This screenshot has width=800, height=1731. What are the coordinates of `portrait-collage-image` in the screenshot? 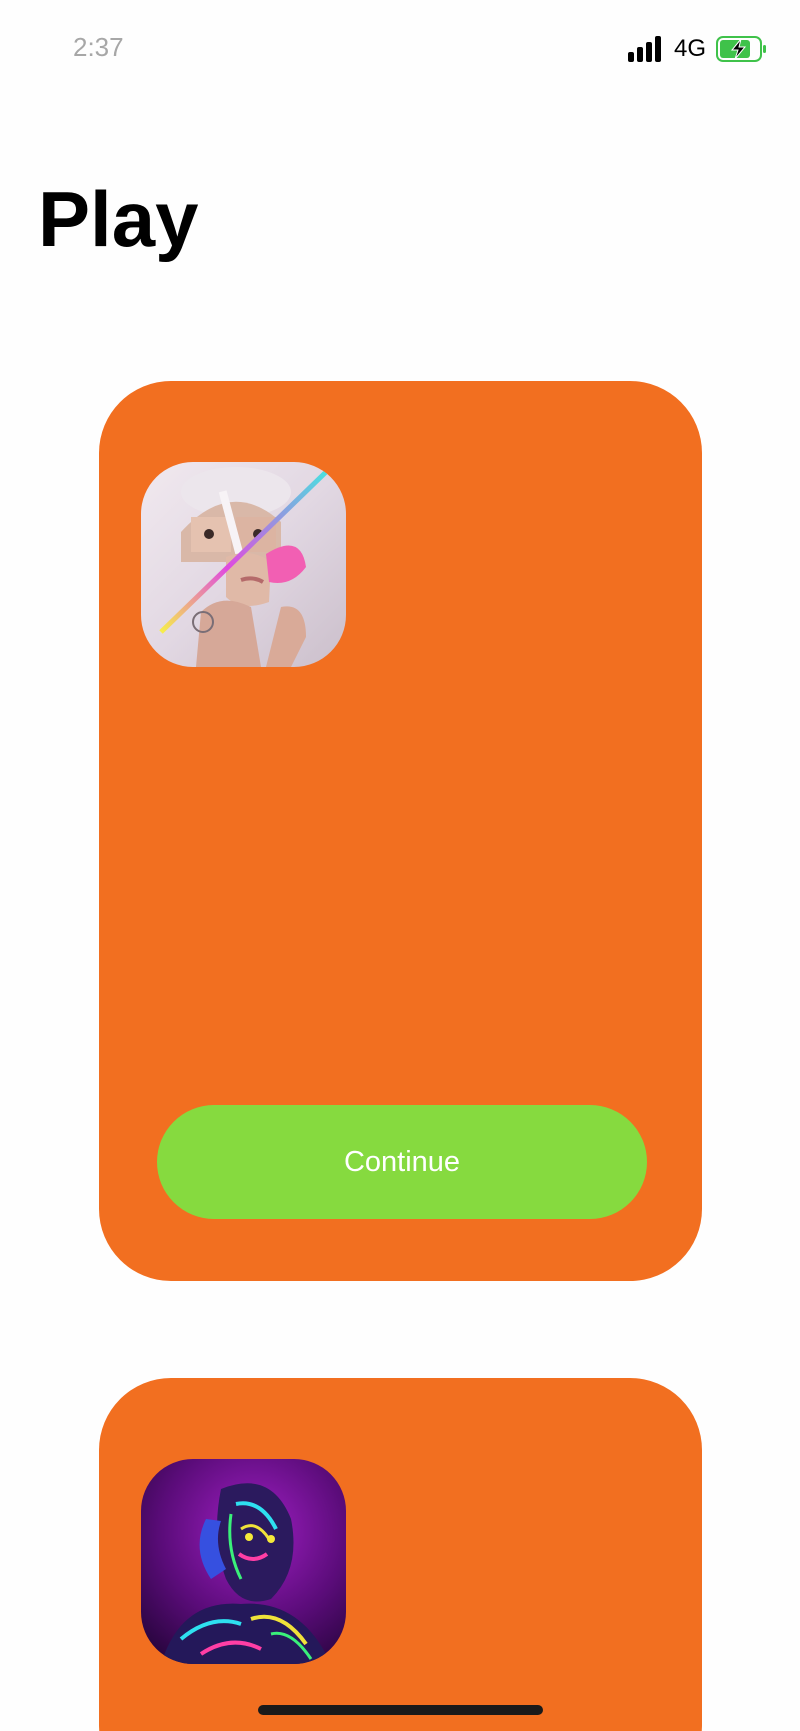 It's located at (243, 564).